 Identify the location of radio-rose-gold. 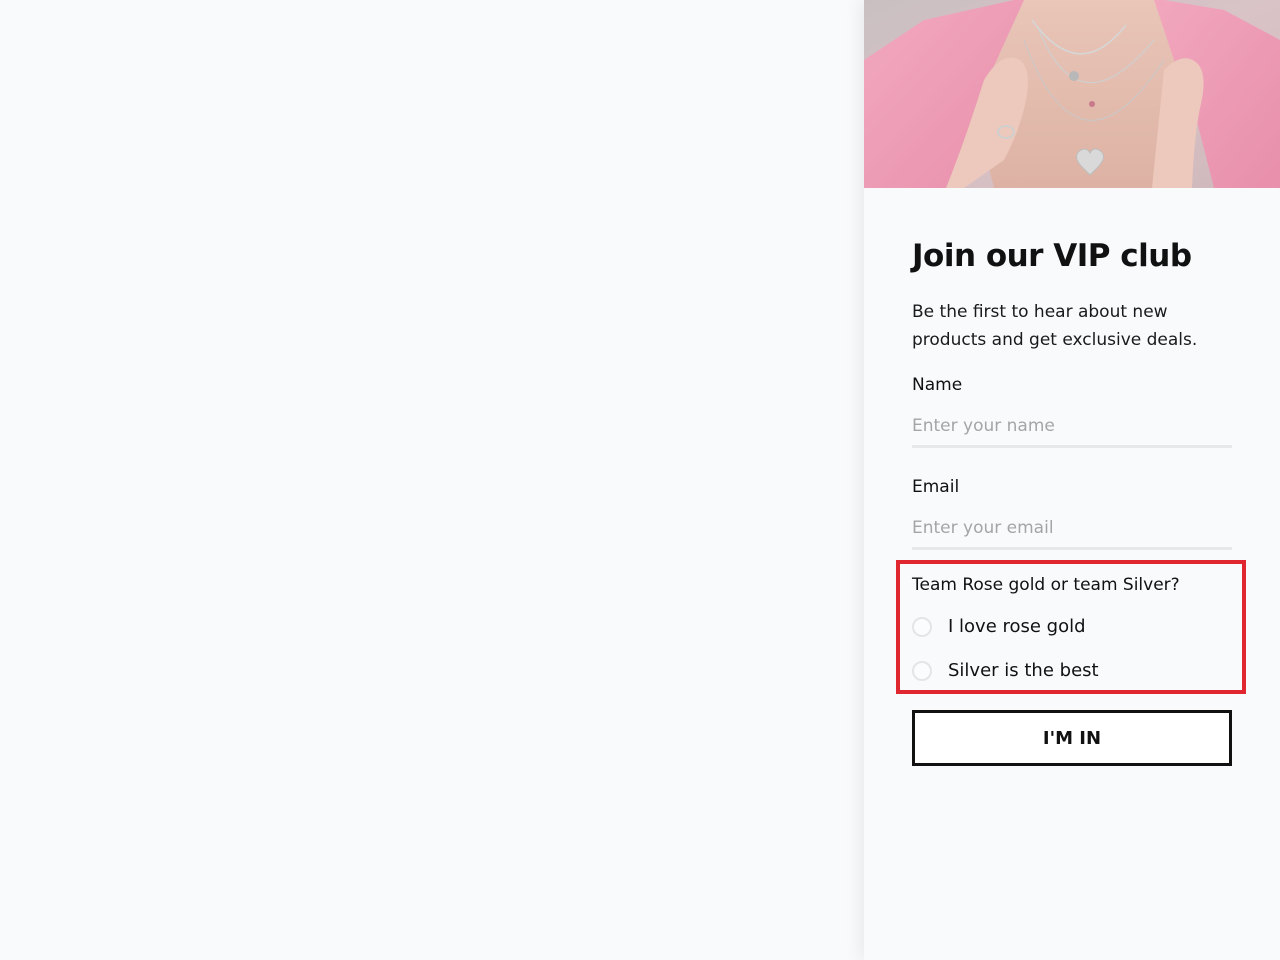
(922, 627).